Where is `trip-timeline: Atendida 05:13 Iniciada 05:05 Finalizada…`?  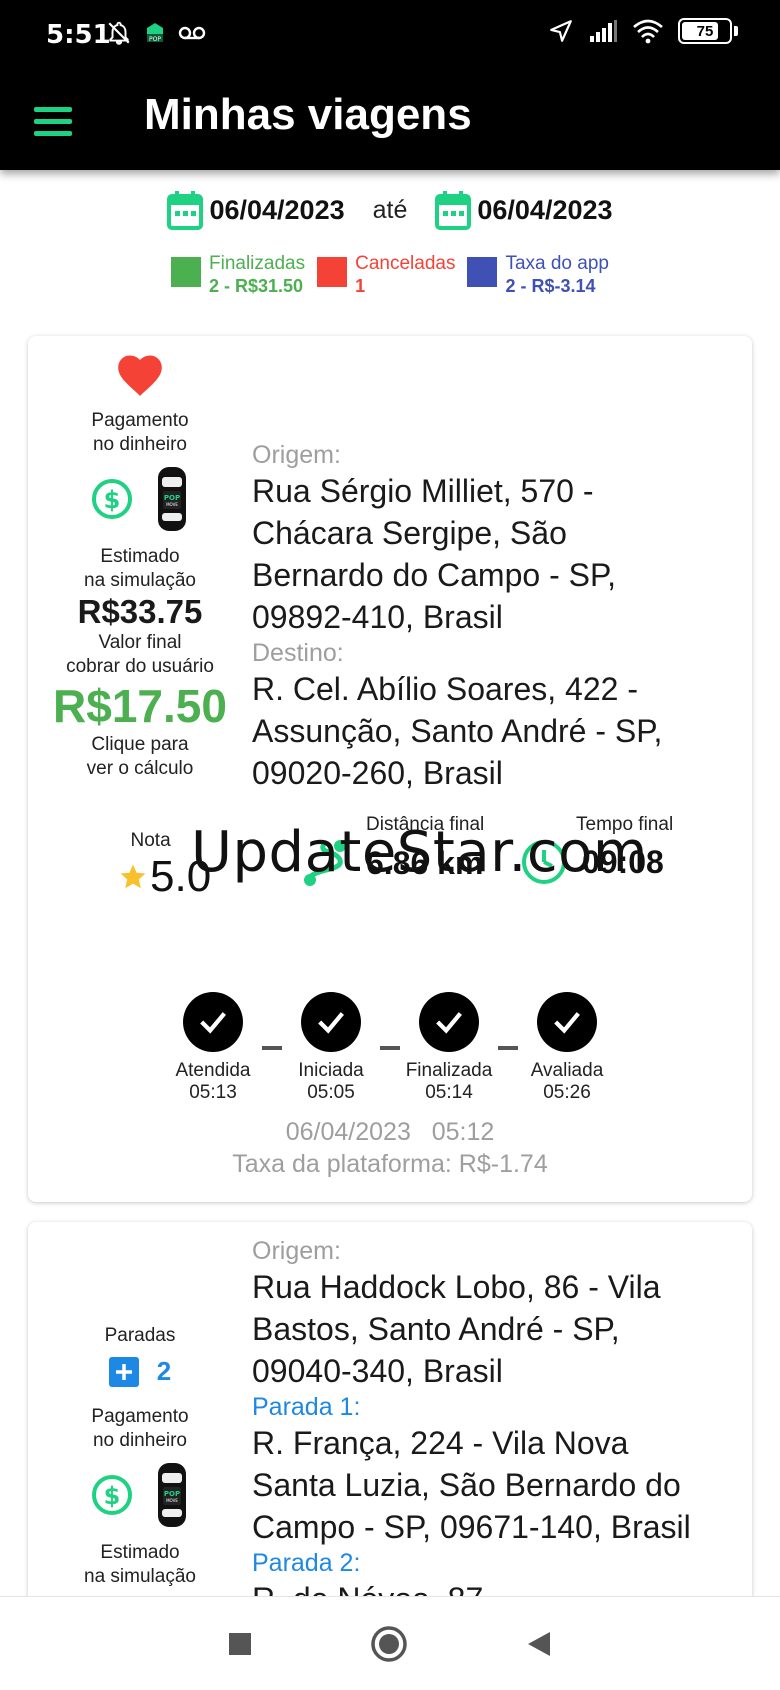
trip-timeline: Atendida 05:13 Iniciada 05:05 Finalizada… is located at coordinates (390, 1048).